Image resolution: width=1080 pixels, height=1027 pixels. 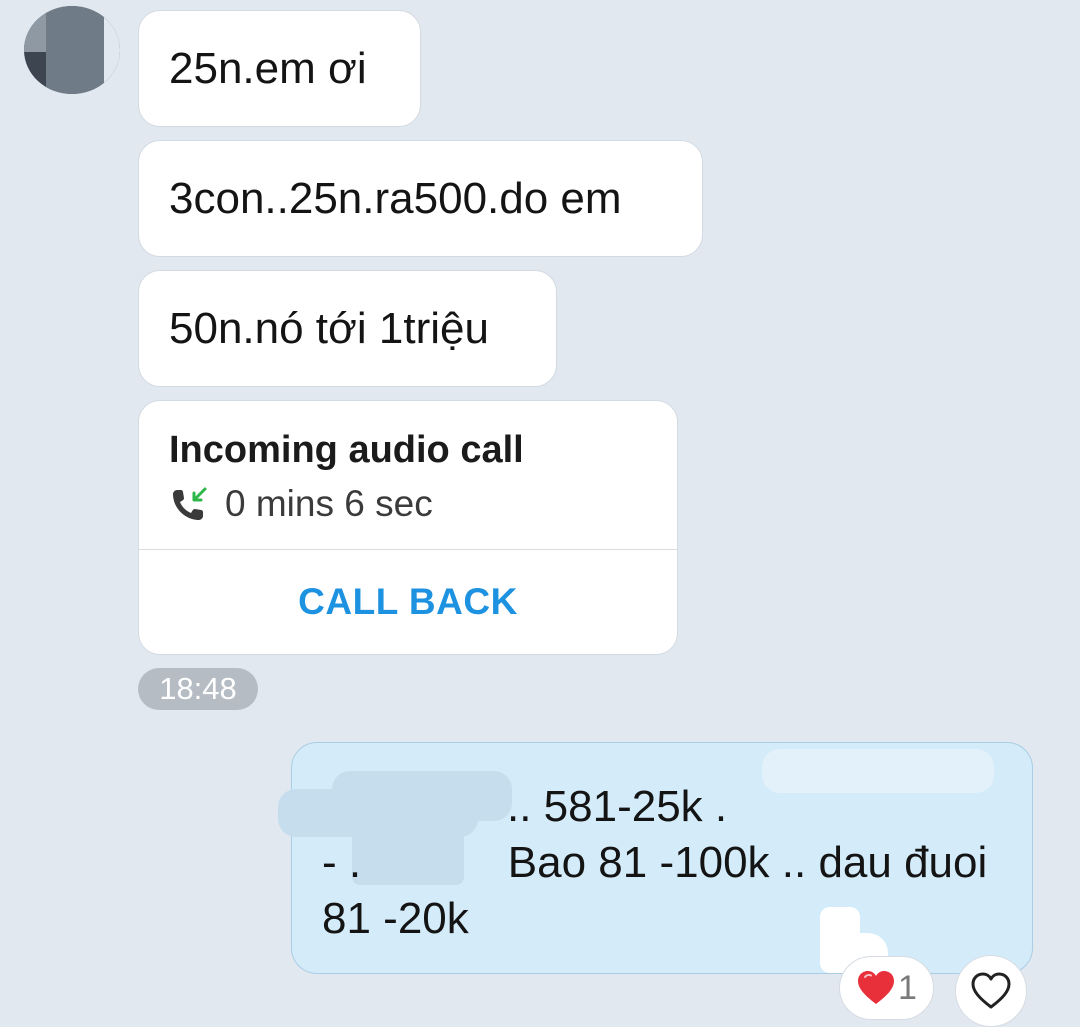 I want to click on incoming-message: 50n.nó tới 1triệu, so click(x=347, y=328).